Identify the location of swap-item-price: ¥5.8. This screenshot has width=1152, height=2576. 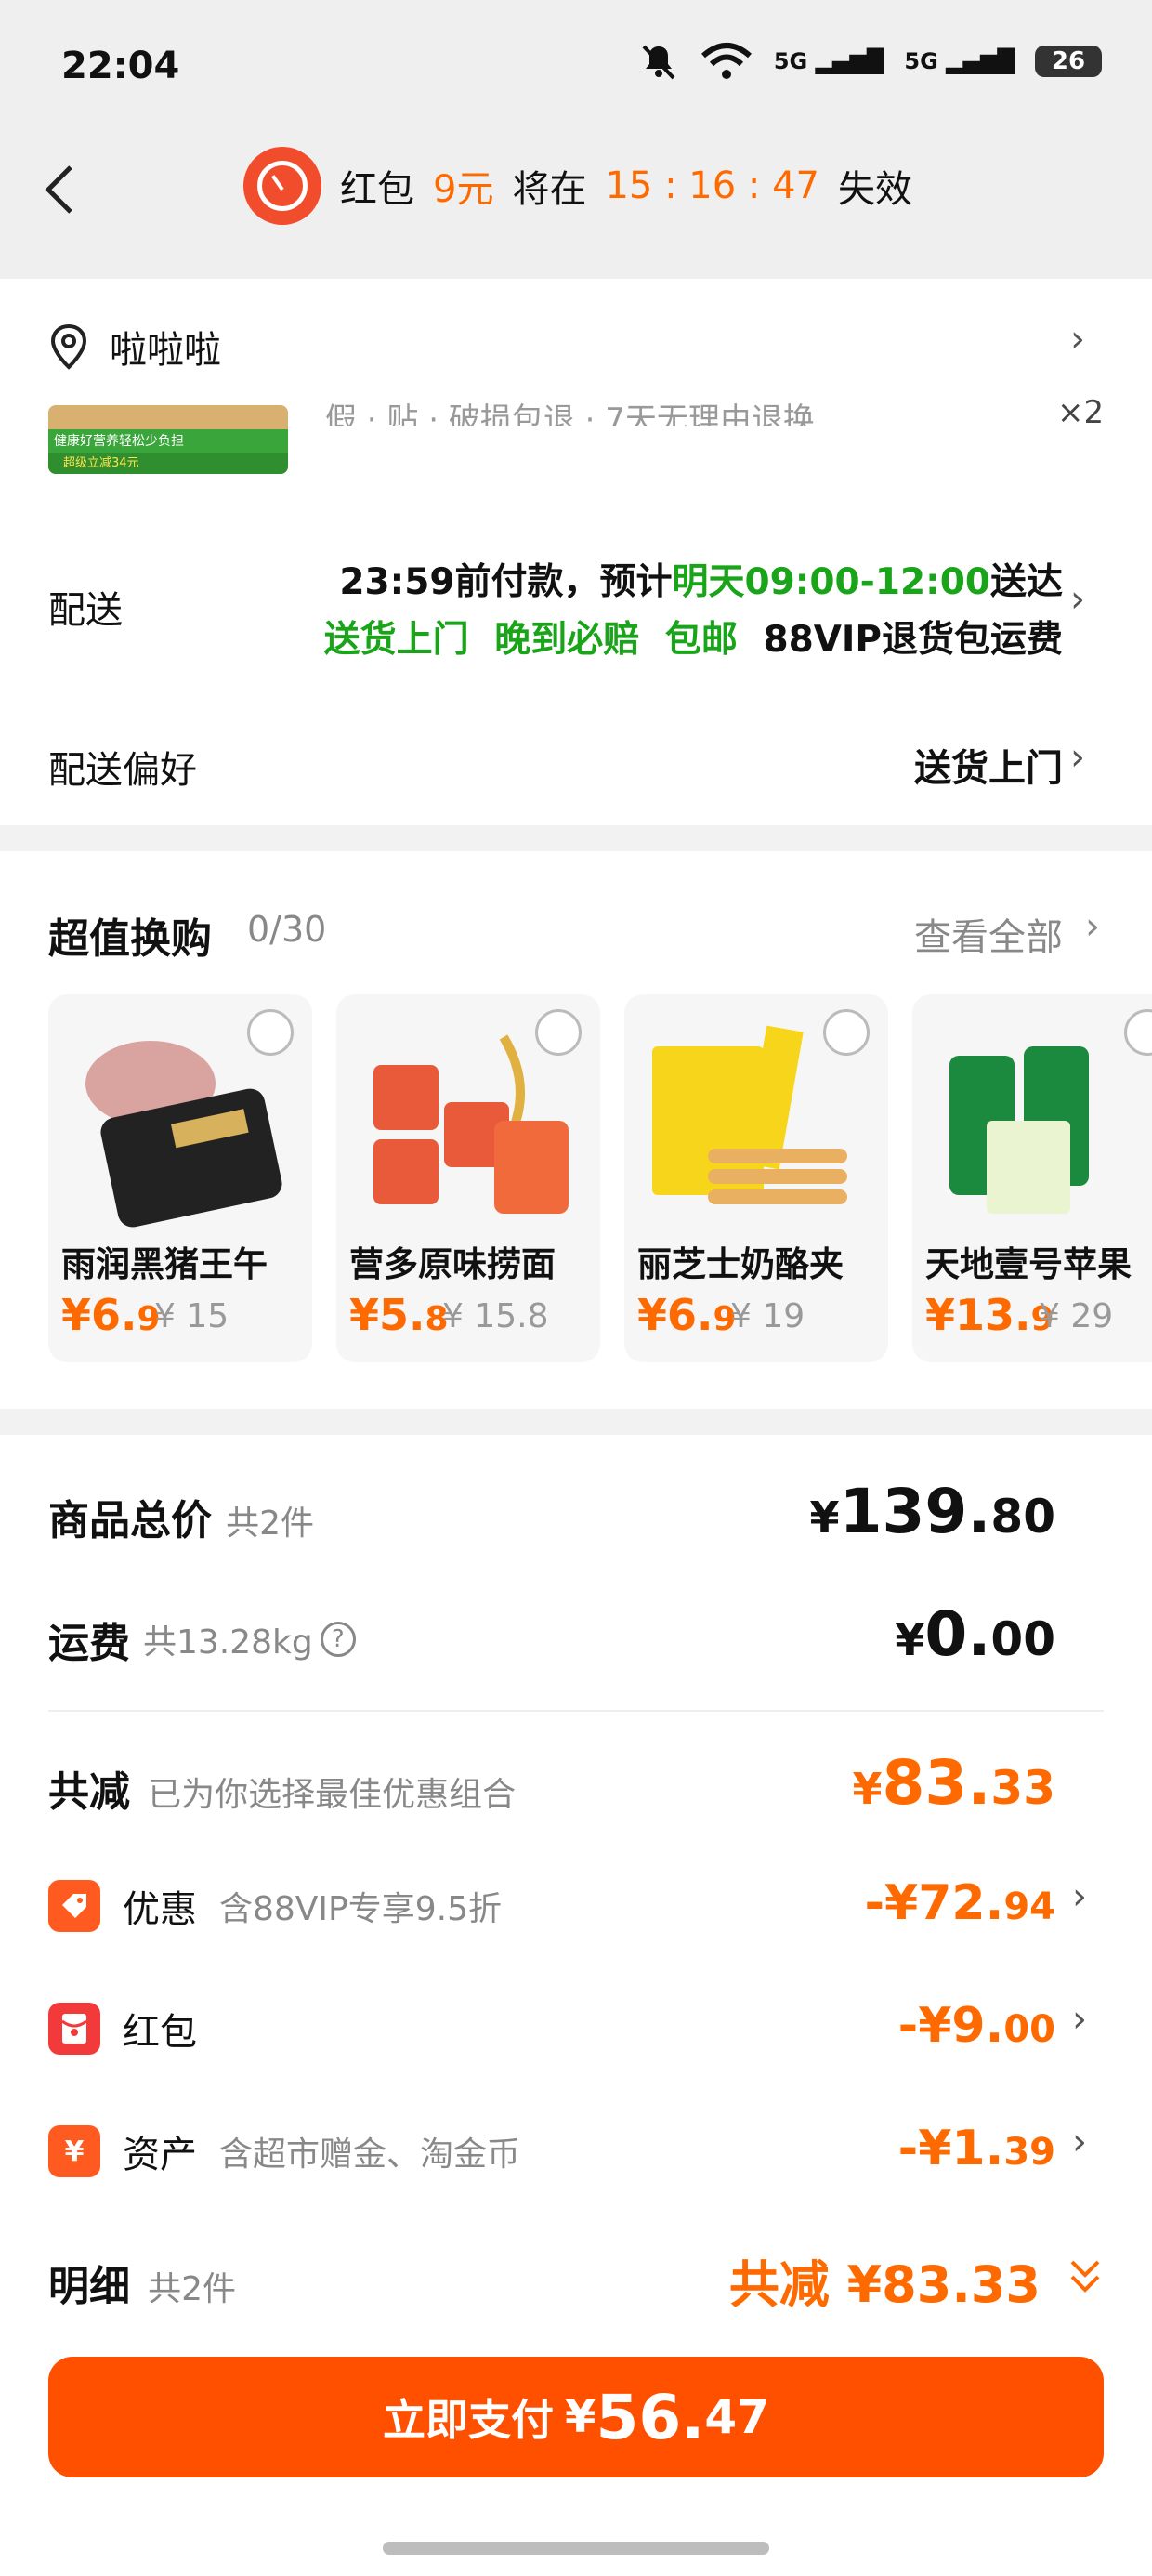
(399, 1315).